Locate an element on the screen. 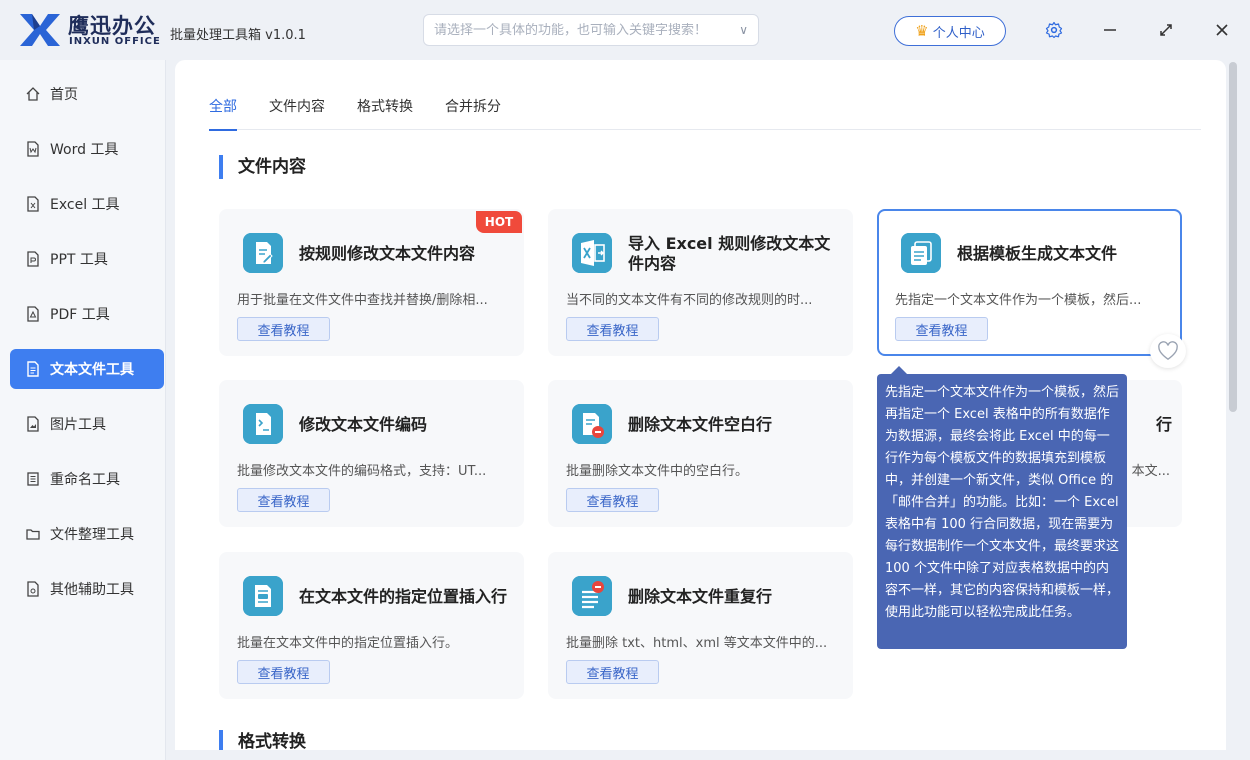 The width and height of the screenshot is (1250, 760). sidebar-item-label: Word 工具 is located at coordinates (84, 150).